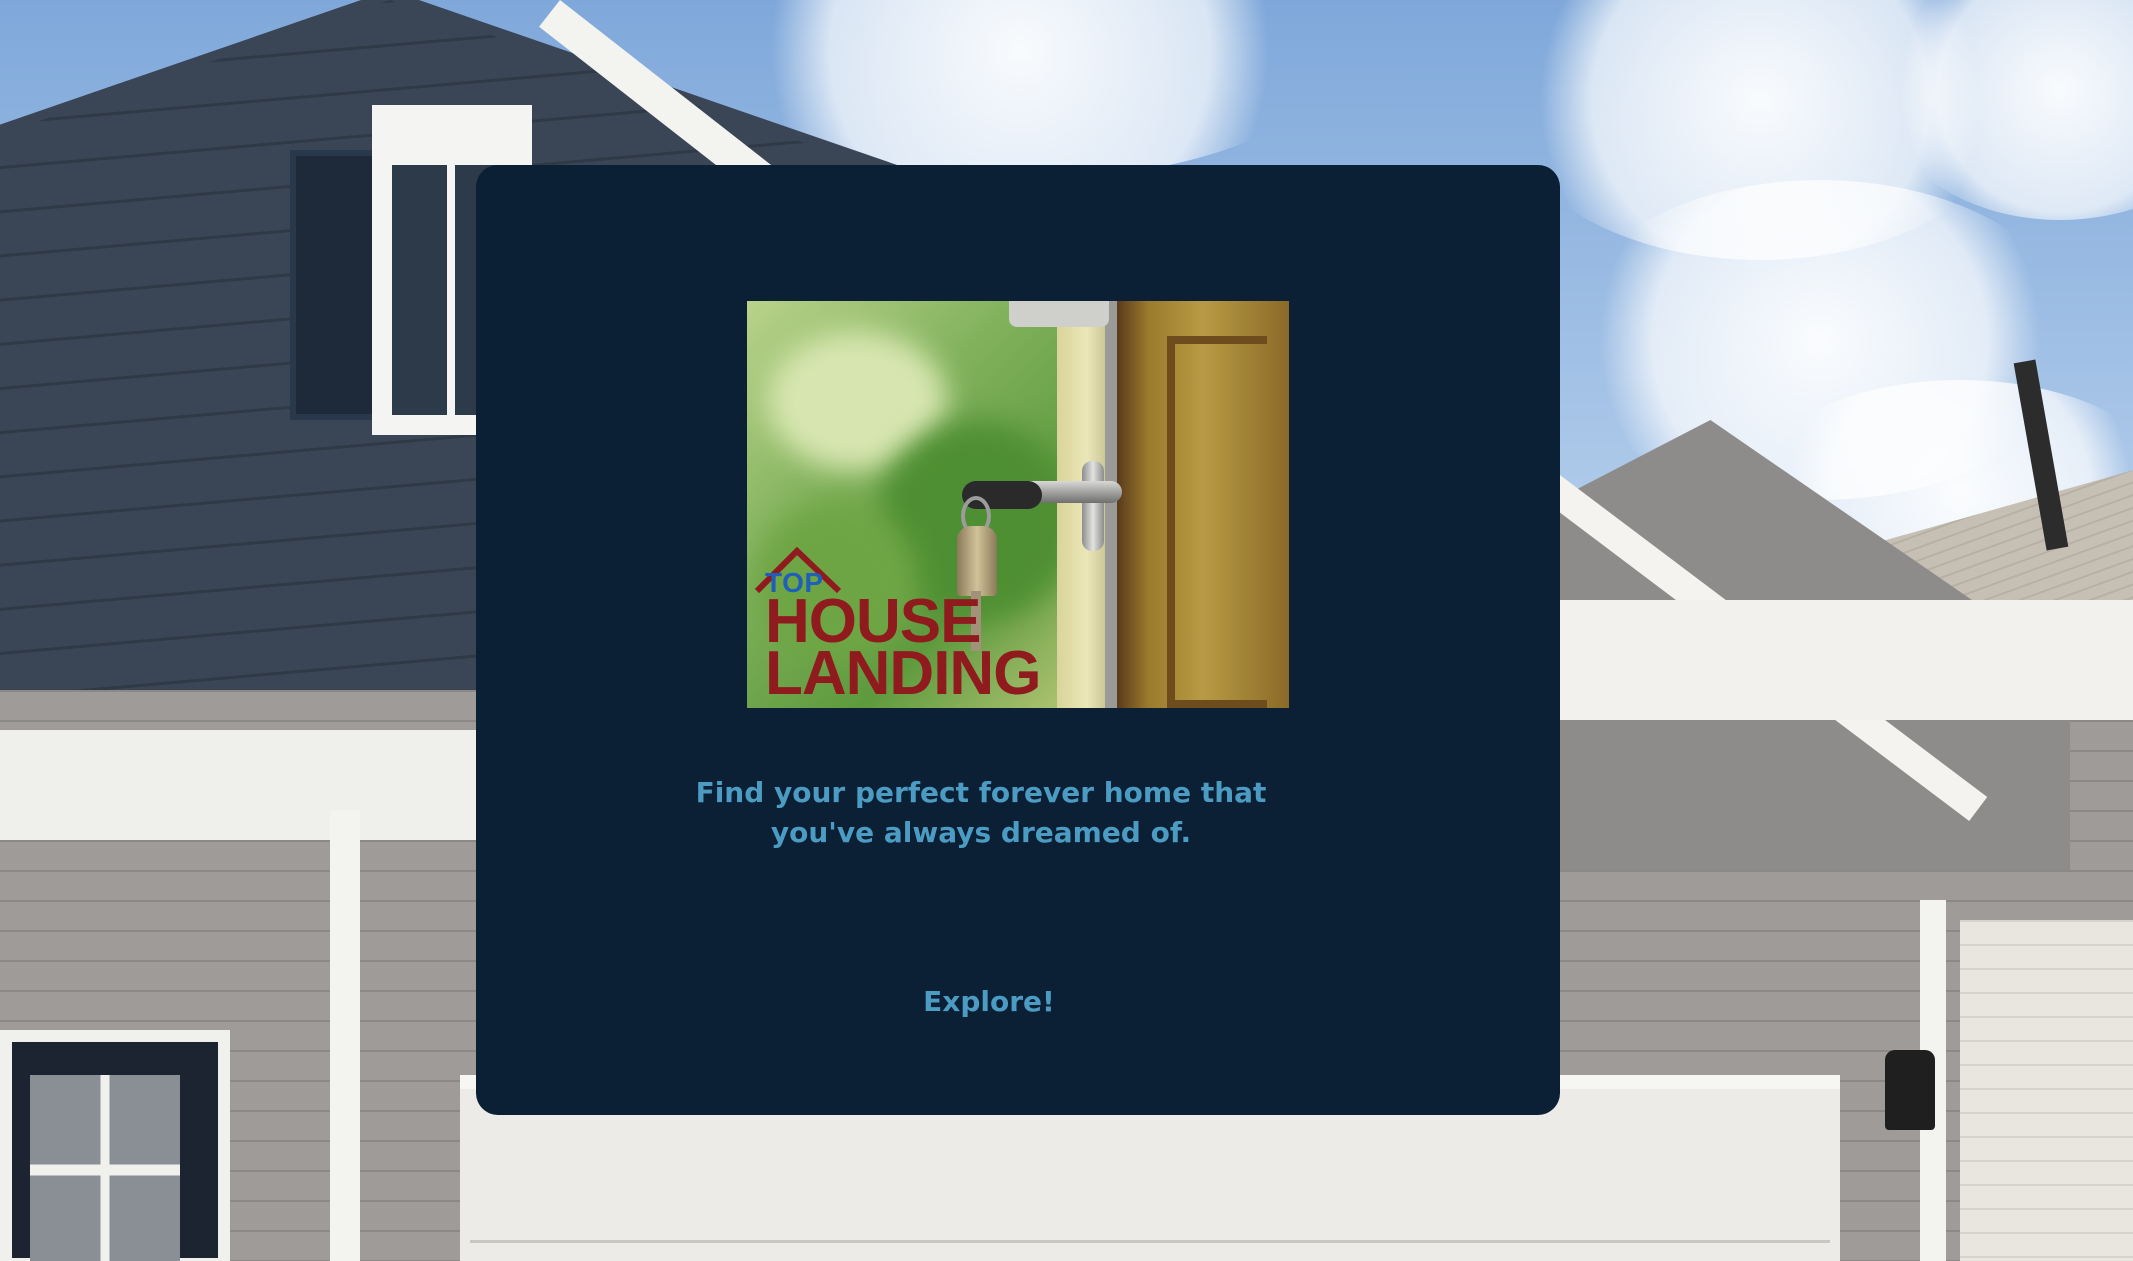 The width and height of the screenshot is (2133, 1261). What do you see at coordinates (2046, 1090) in the screenshot?
I see `siding-right` at bounding box center [2046, 1090].